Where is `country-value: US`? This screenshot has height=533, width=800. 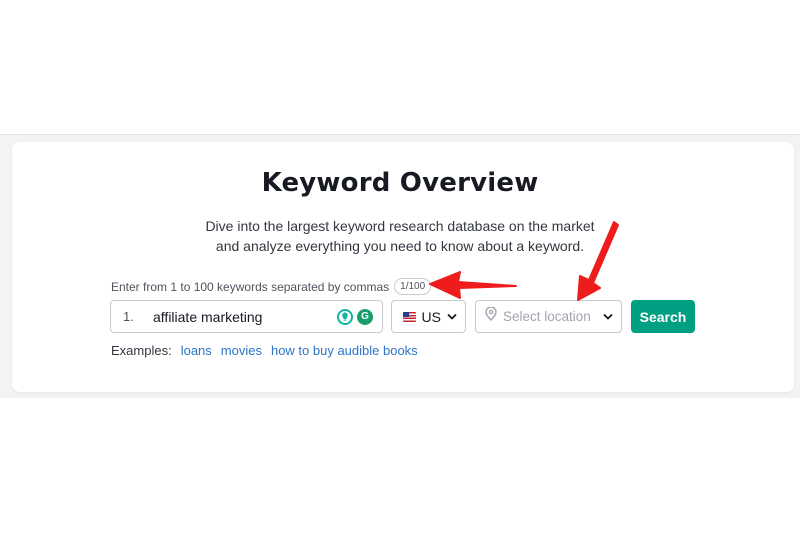
country-value: US is located at coordinates (431, 316).